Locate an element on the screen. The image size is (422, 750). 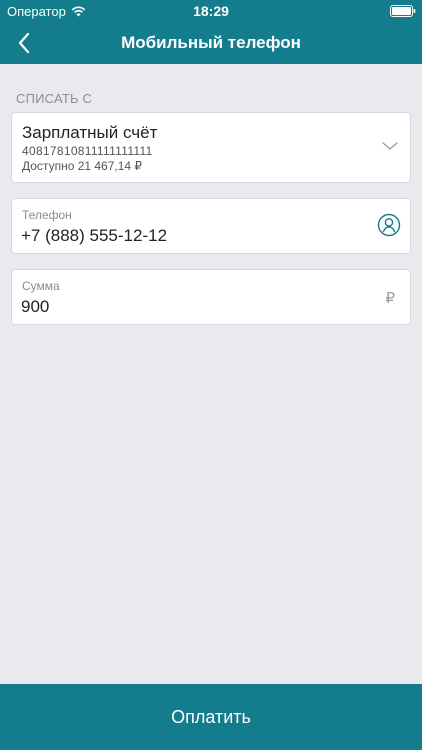
phone-label: Телефон is located at coordinates (47, 215).